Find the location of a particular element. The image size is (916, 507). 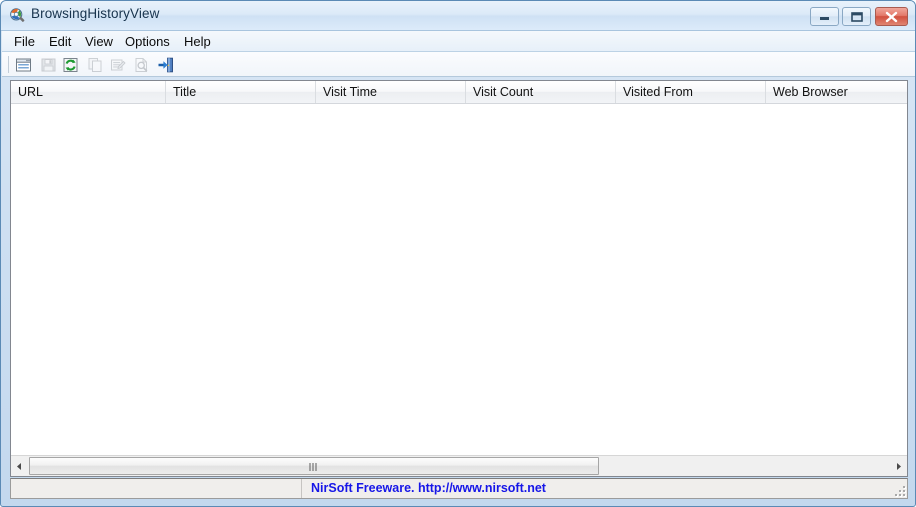

status-bar: NirSoft Freeware. http://www.nirsoft.net is located at coordinates (459, 488).